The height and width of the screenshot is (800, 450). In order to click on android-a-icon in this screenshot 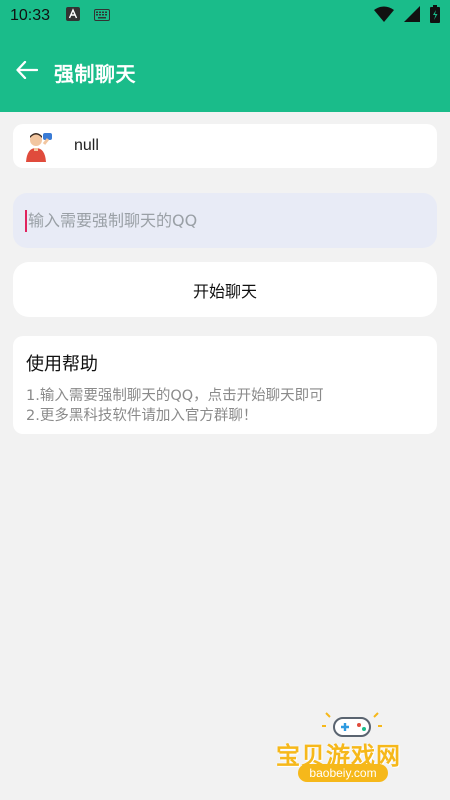, I will do `click(73, 16)`.